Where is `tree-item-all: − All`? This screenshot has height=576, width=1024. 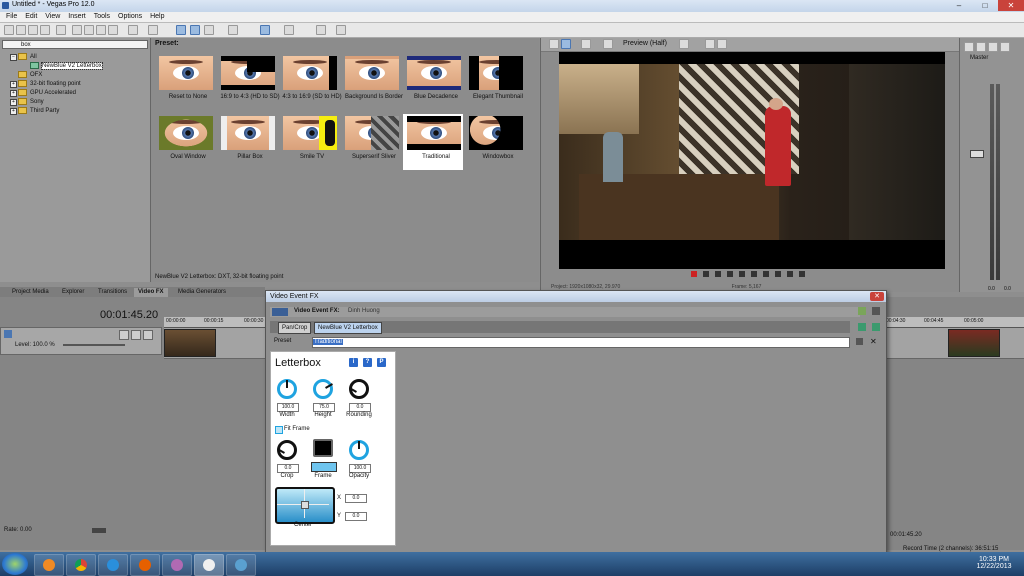
tree-item-all: − All is located at coordinates (23, 57).